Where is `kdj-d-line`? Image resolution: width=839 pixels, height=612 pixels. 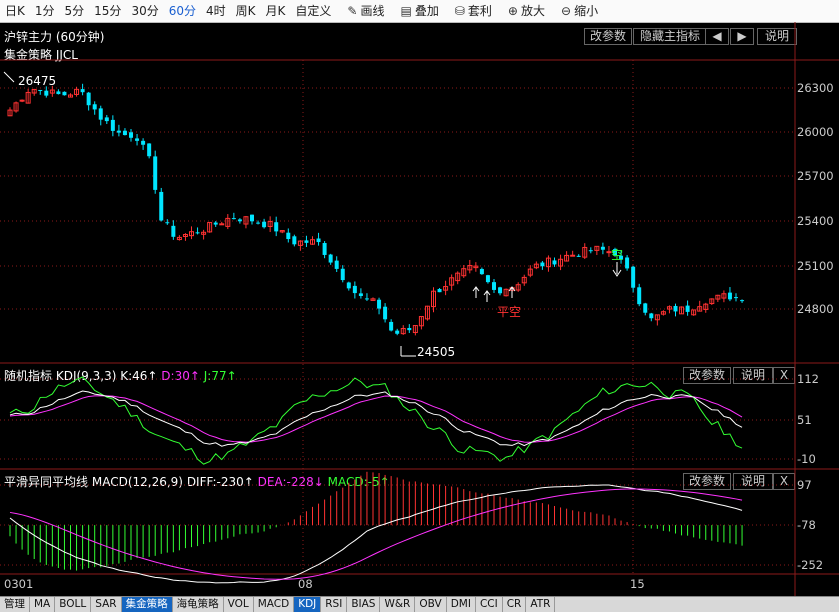 kdj-d-line is located at coordinates (376, 419).